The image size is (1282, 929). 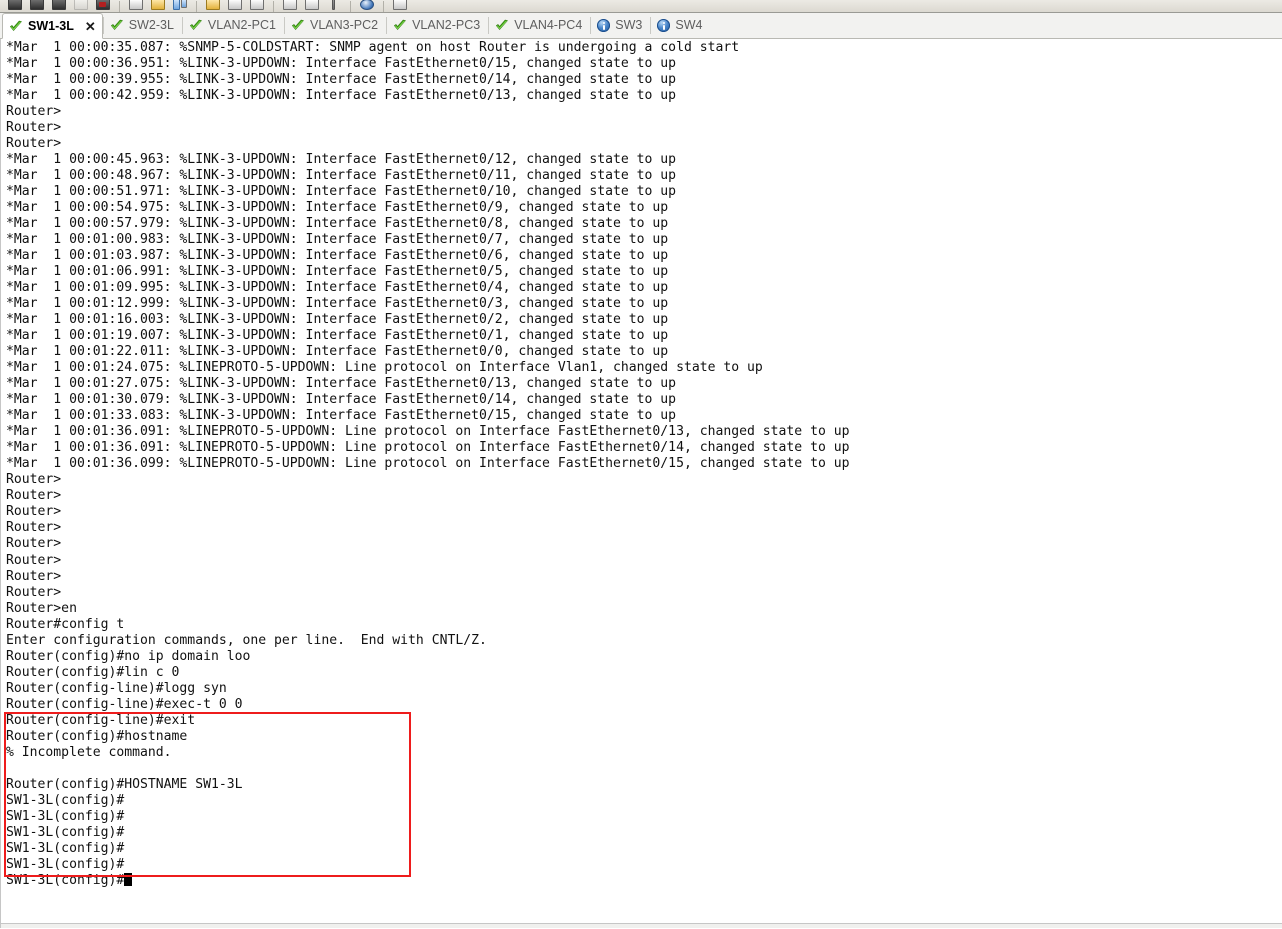 What do you see at coordinates (116, 688) in the screenshot?
I see `terminal-line: Router(config-line)#logg syn` at bounding box center [116, 688].